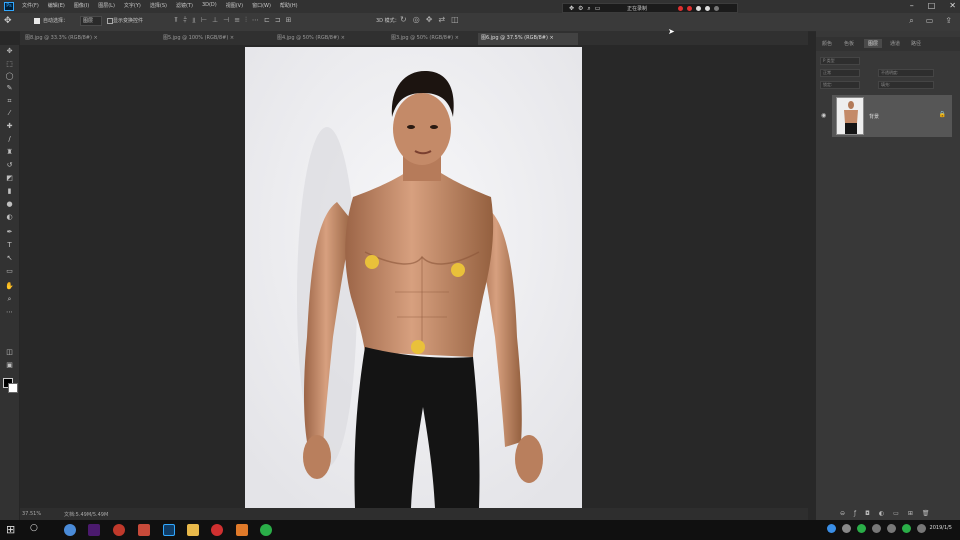 The width and height of the screenshot is (960, 540). What do you see at coordinates (707, 8) in the screenshot?
I see `pen-icon` at bounding box center [707, 8].